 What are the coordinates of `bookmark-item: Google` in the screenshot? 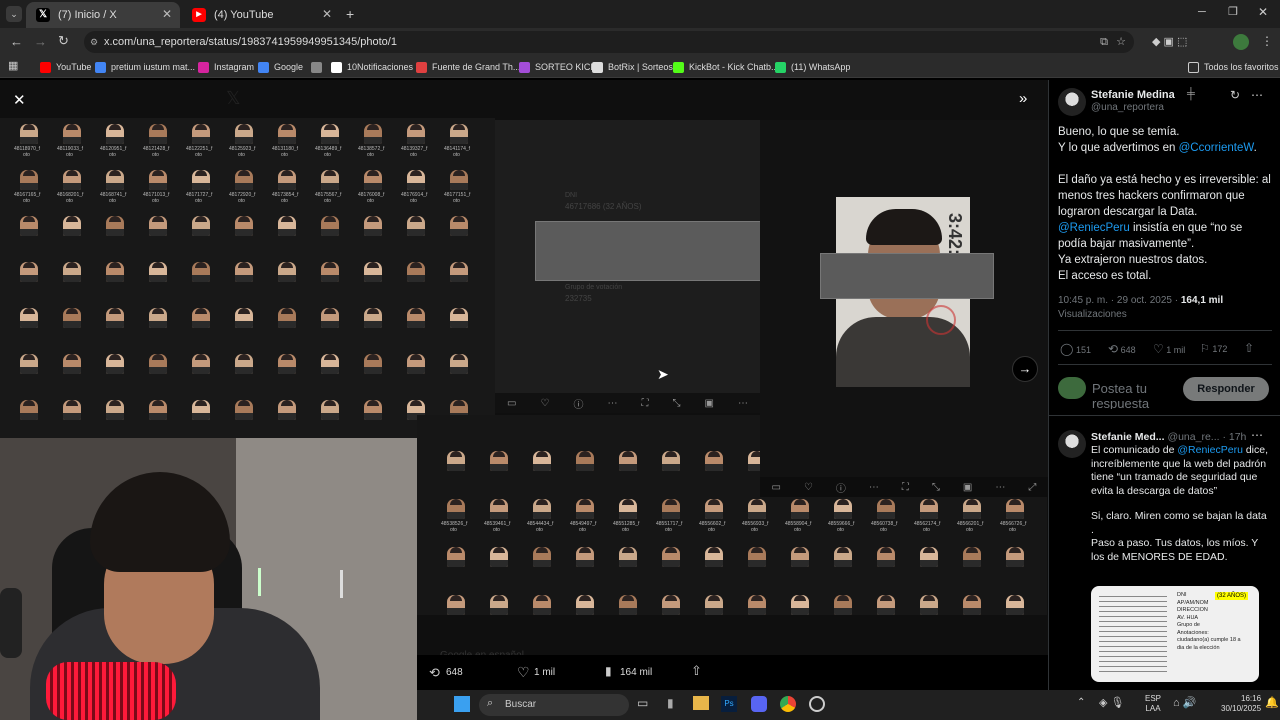 It's located at (280, 67).